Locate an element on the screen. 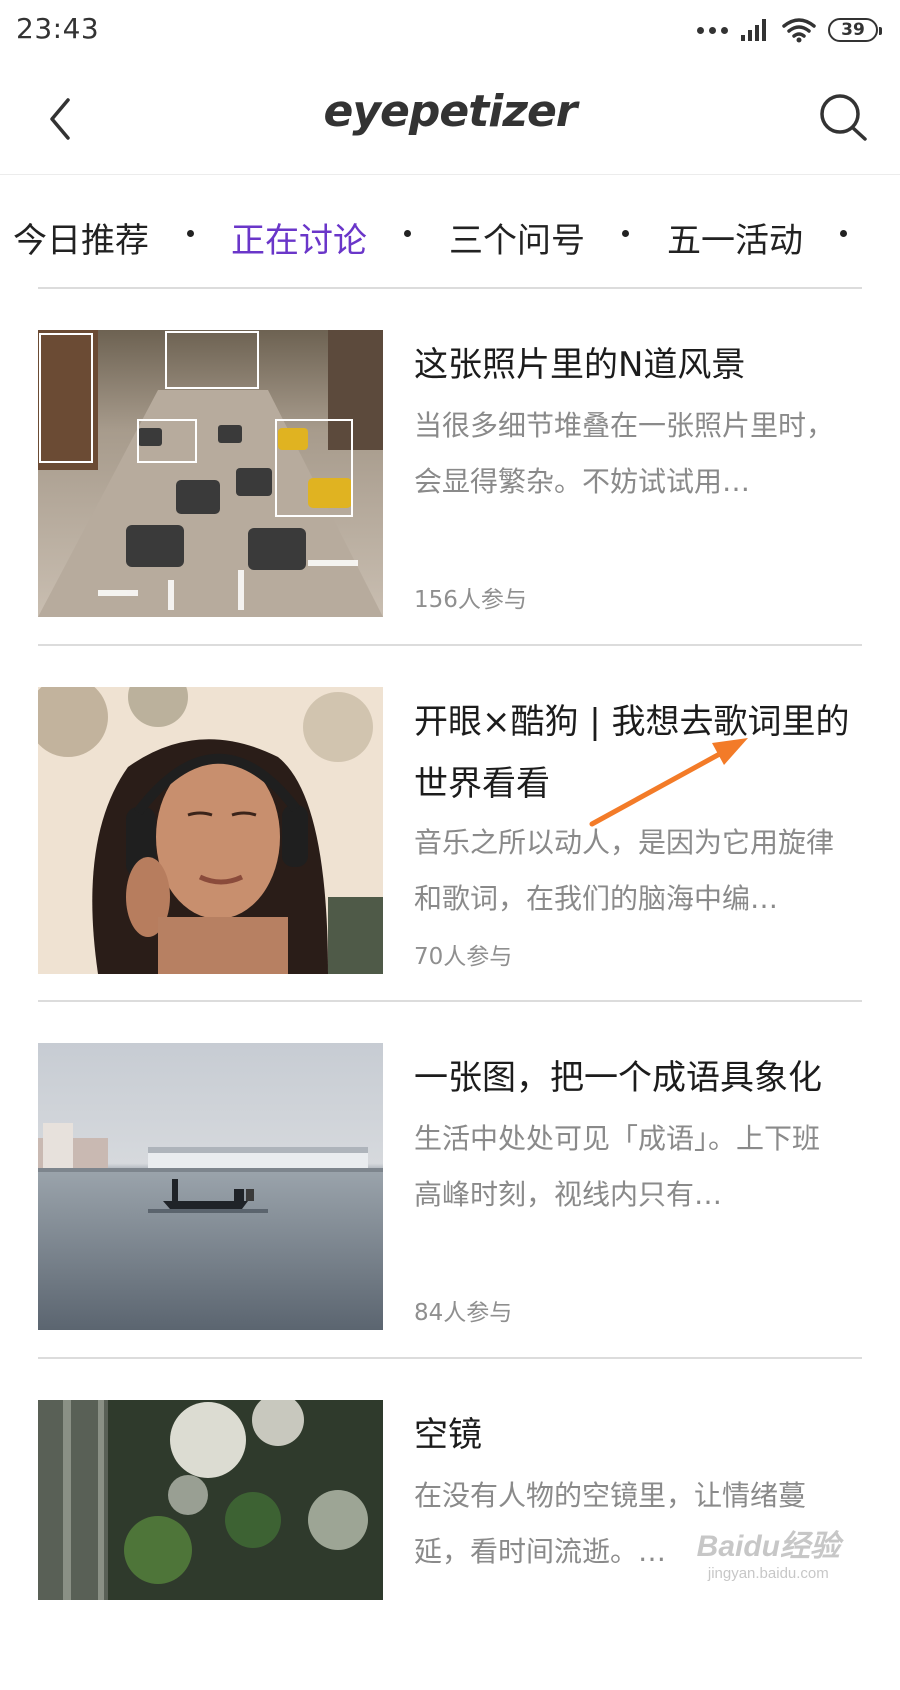  empty-shot-thumbnail is located at coordinates (210, 1500).